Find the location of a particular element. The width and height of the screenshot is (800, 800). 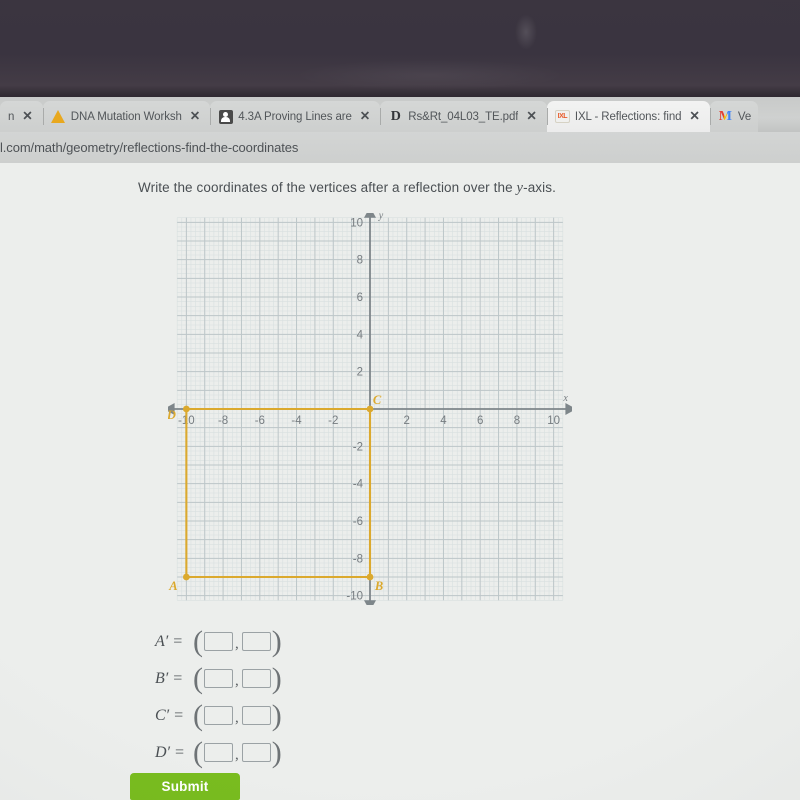

pdf-document-icon: D is located at coordinates (395, 116).